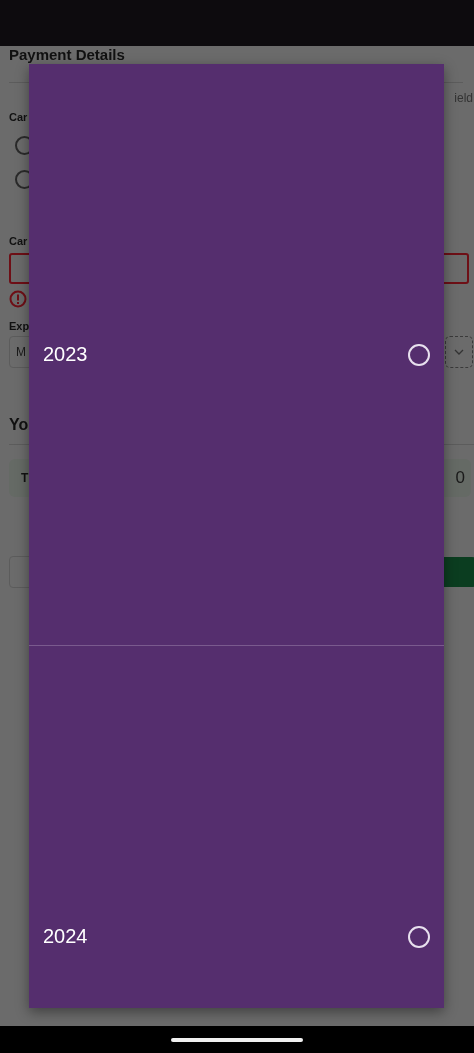 The width and height of the screenshot is (474, 1053). Describe the element at coordinates (237, 1039) in the screenshot. I see `home-indicator` at that location.